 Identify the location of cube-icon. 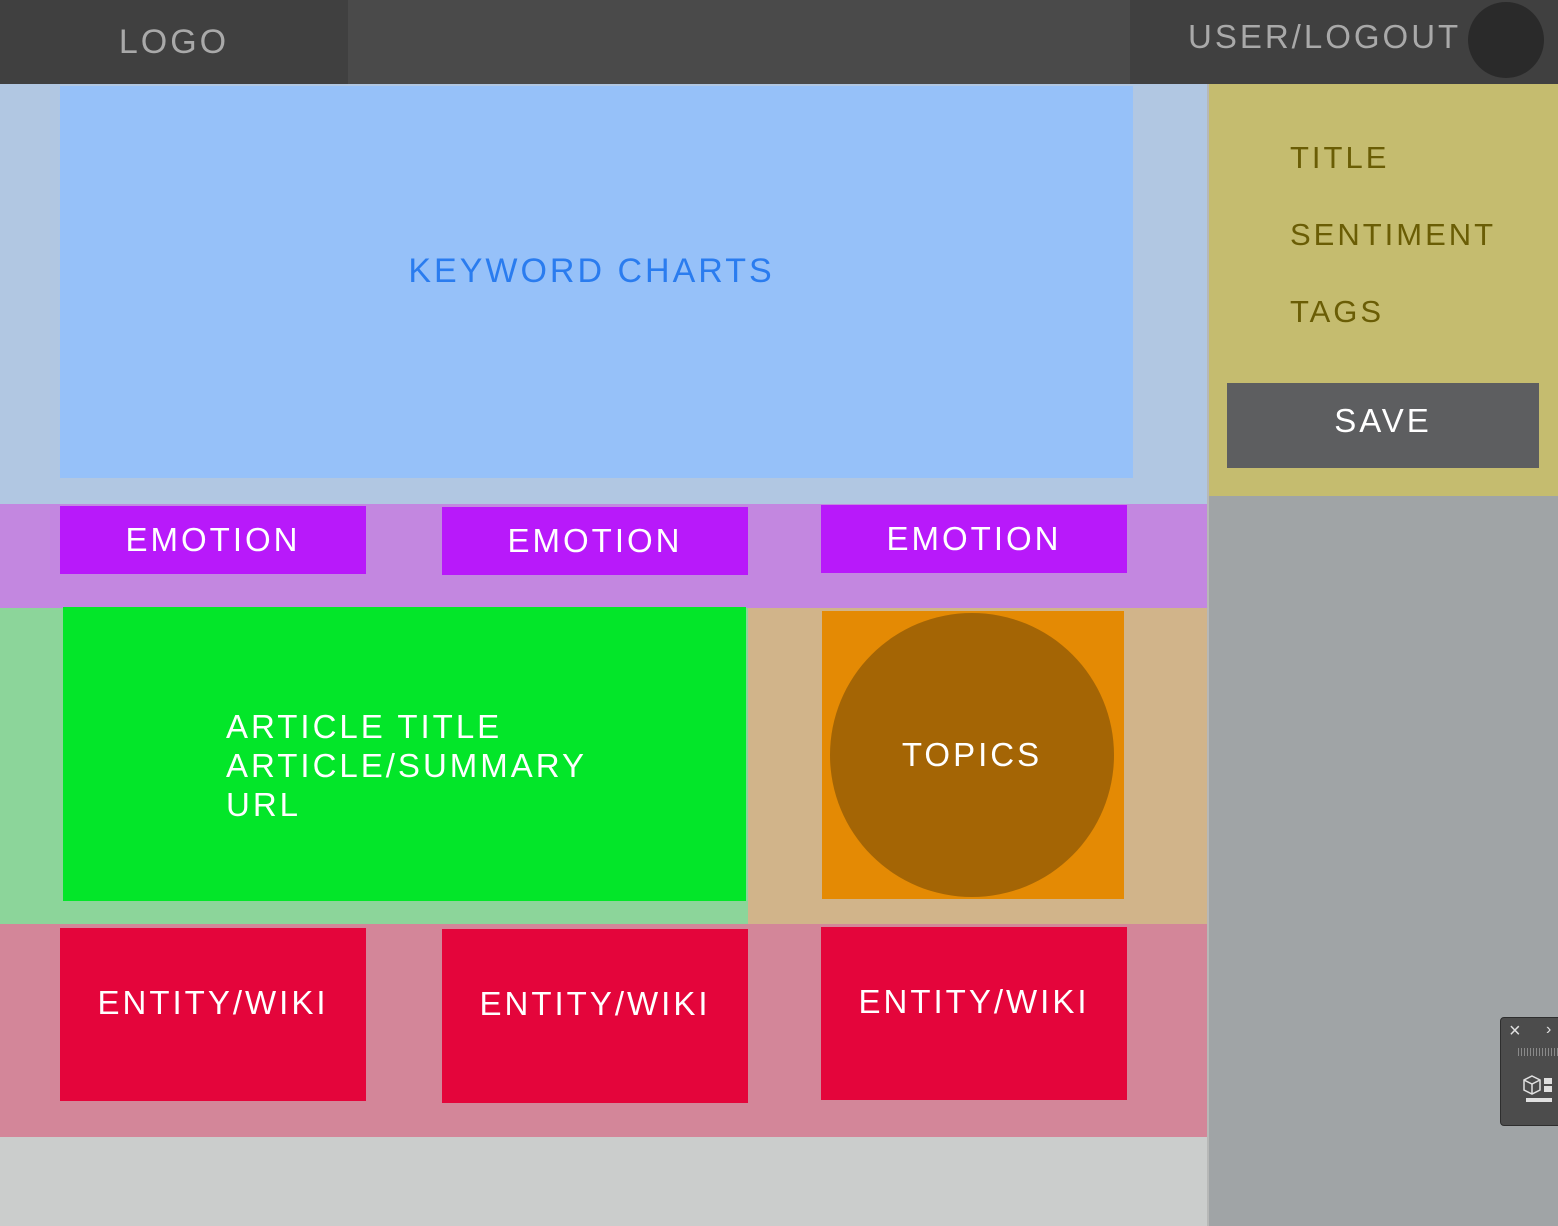
(1540, 1090).